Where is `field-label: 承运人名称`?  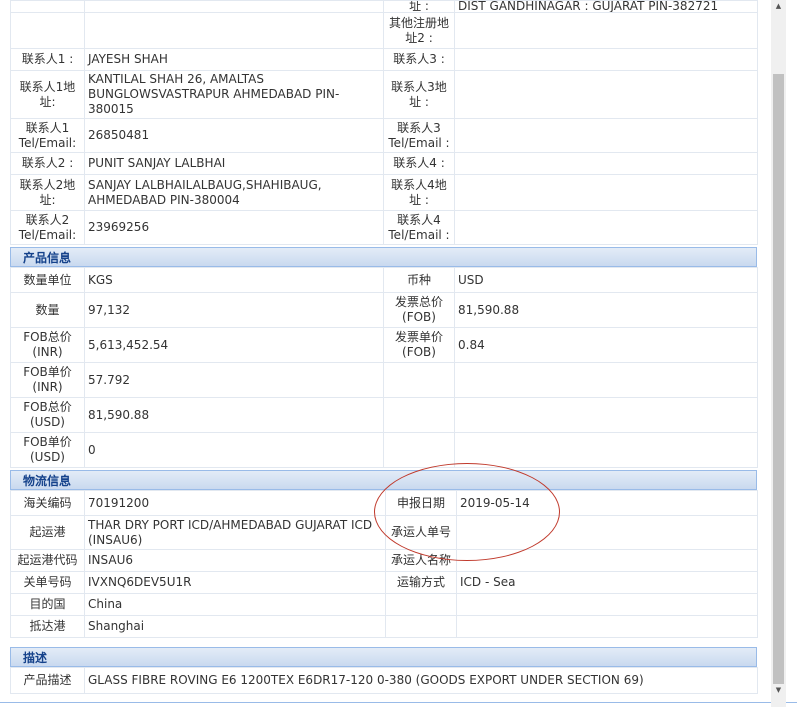 field-label: 承运人名称 is located at coordinates (421, 560).